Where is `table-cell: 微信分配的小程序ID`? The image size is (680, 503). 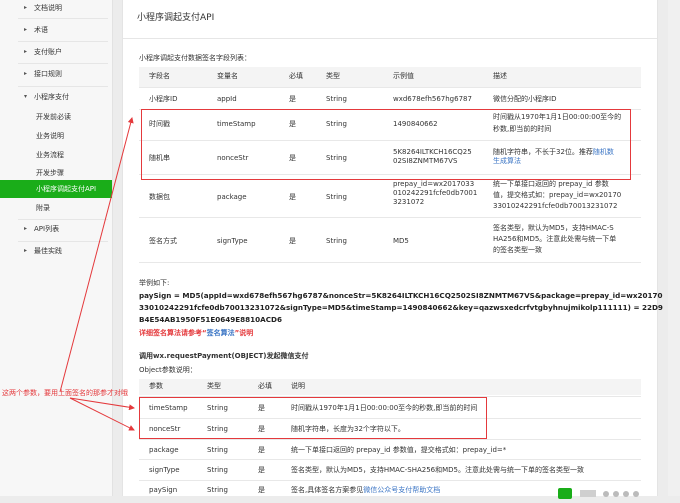
table-cell: 微信分配的小程序ID is located at coordinates (525, 99).